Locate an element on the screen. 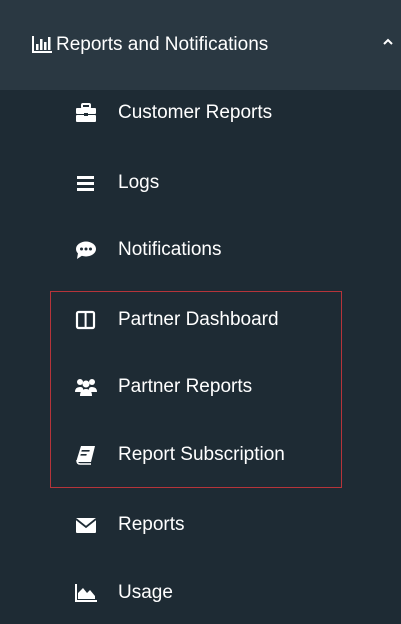  nav-item-partner-reports: Partner Reports is located at coordinates (200, 387).